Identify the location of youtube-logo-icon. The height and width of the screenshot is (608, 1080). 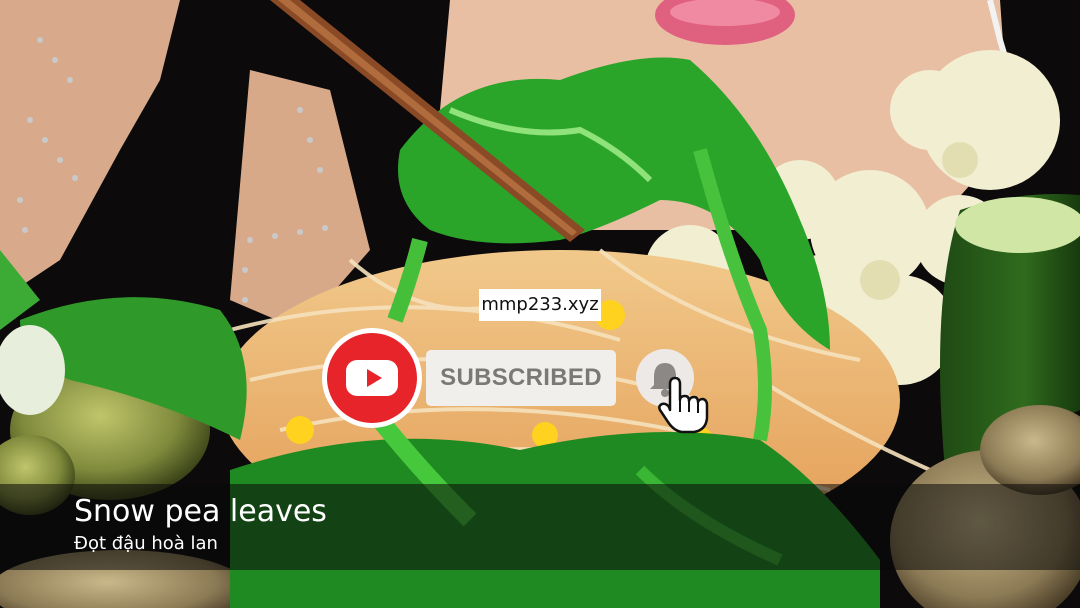
(372, 378).